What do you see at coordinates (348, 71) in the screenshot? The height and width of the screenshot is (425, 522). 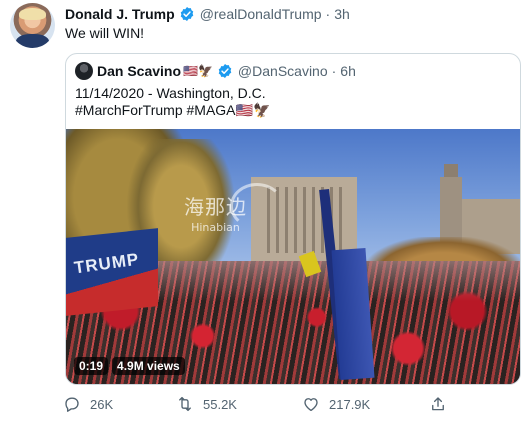 I see `quoted-timestamp: 6h` at bounding box center [348, 71].